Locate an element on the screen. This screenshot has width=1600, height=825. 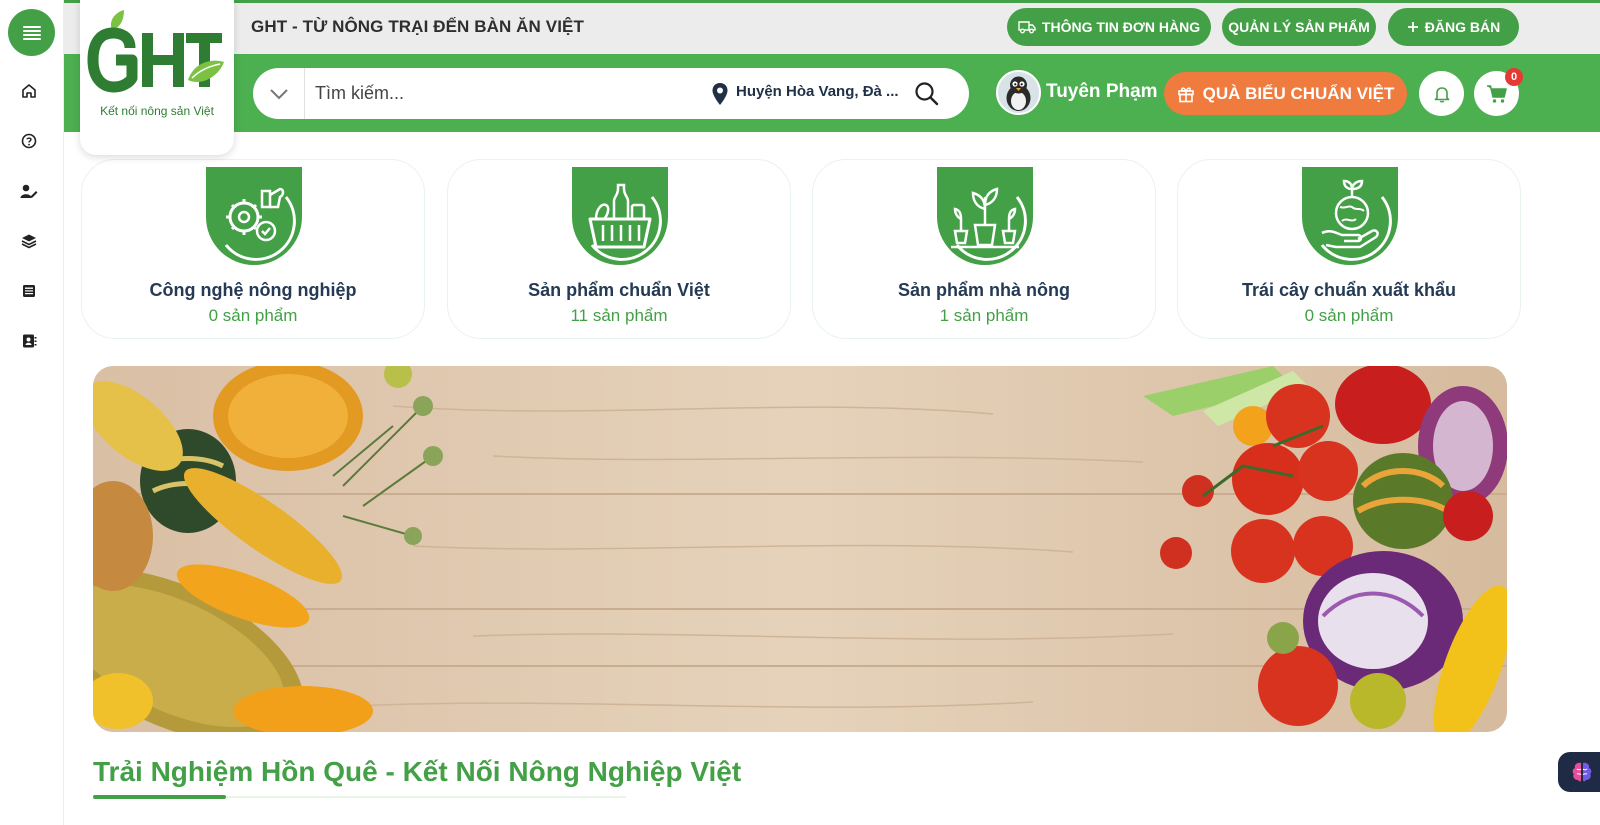
layers-icon is located at coordinates (29, 241).